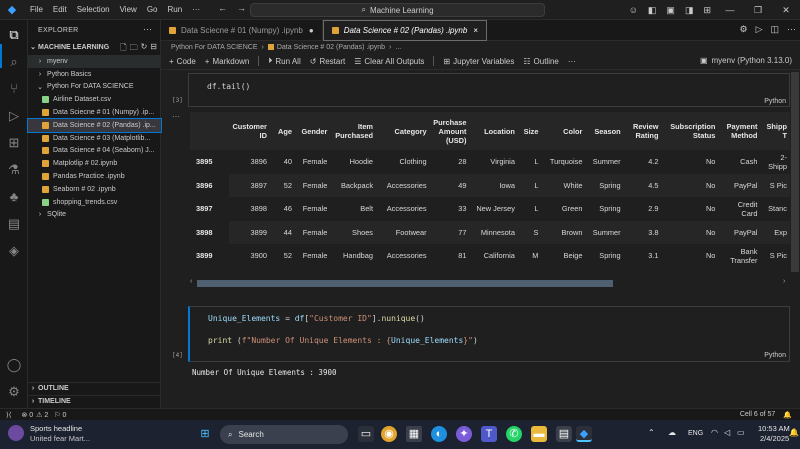  Describe the element at coordinates (389, 434) in the screenshot. I see `chrome-icon: ◉` at that location.